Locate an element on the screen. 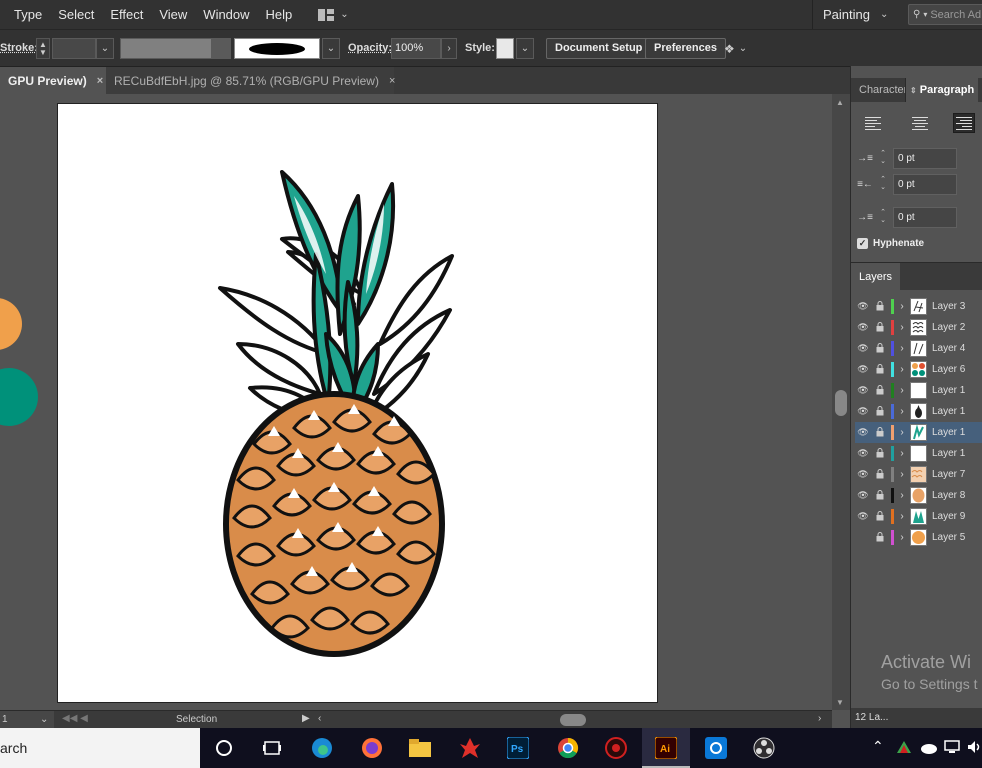 Image resolution: width=982 pixels, height=768 pixels. tray-app-icon is located at coordinates (904, 747).